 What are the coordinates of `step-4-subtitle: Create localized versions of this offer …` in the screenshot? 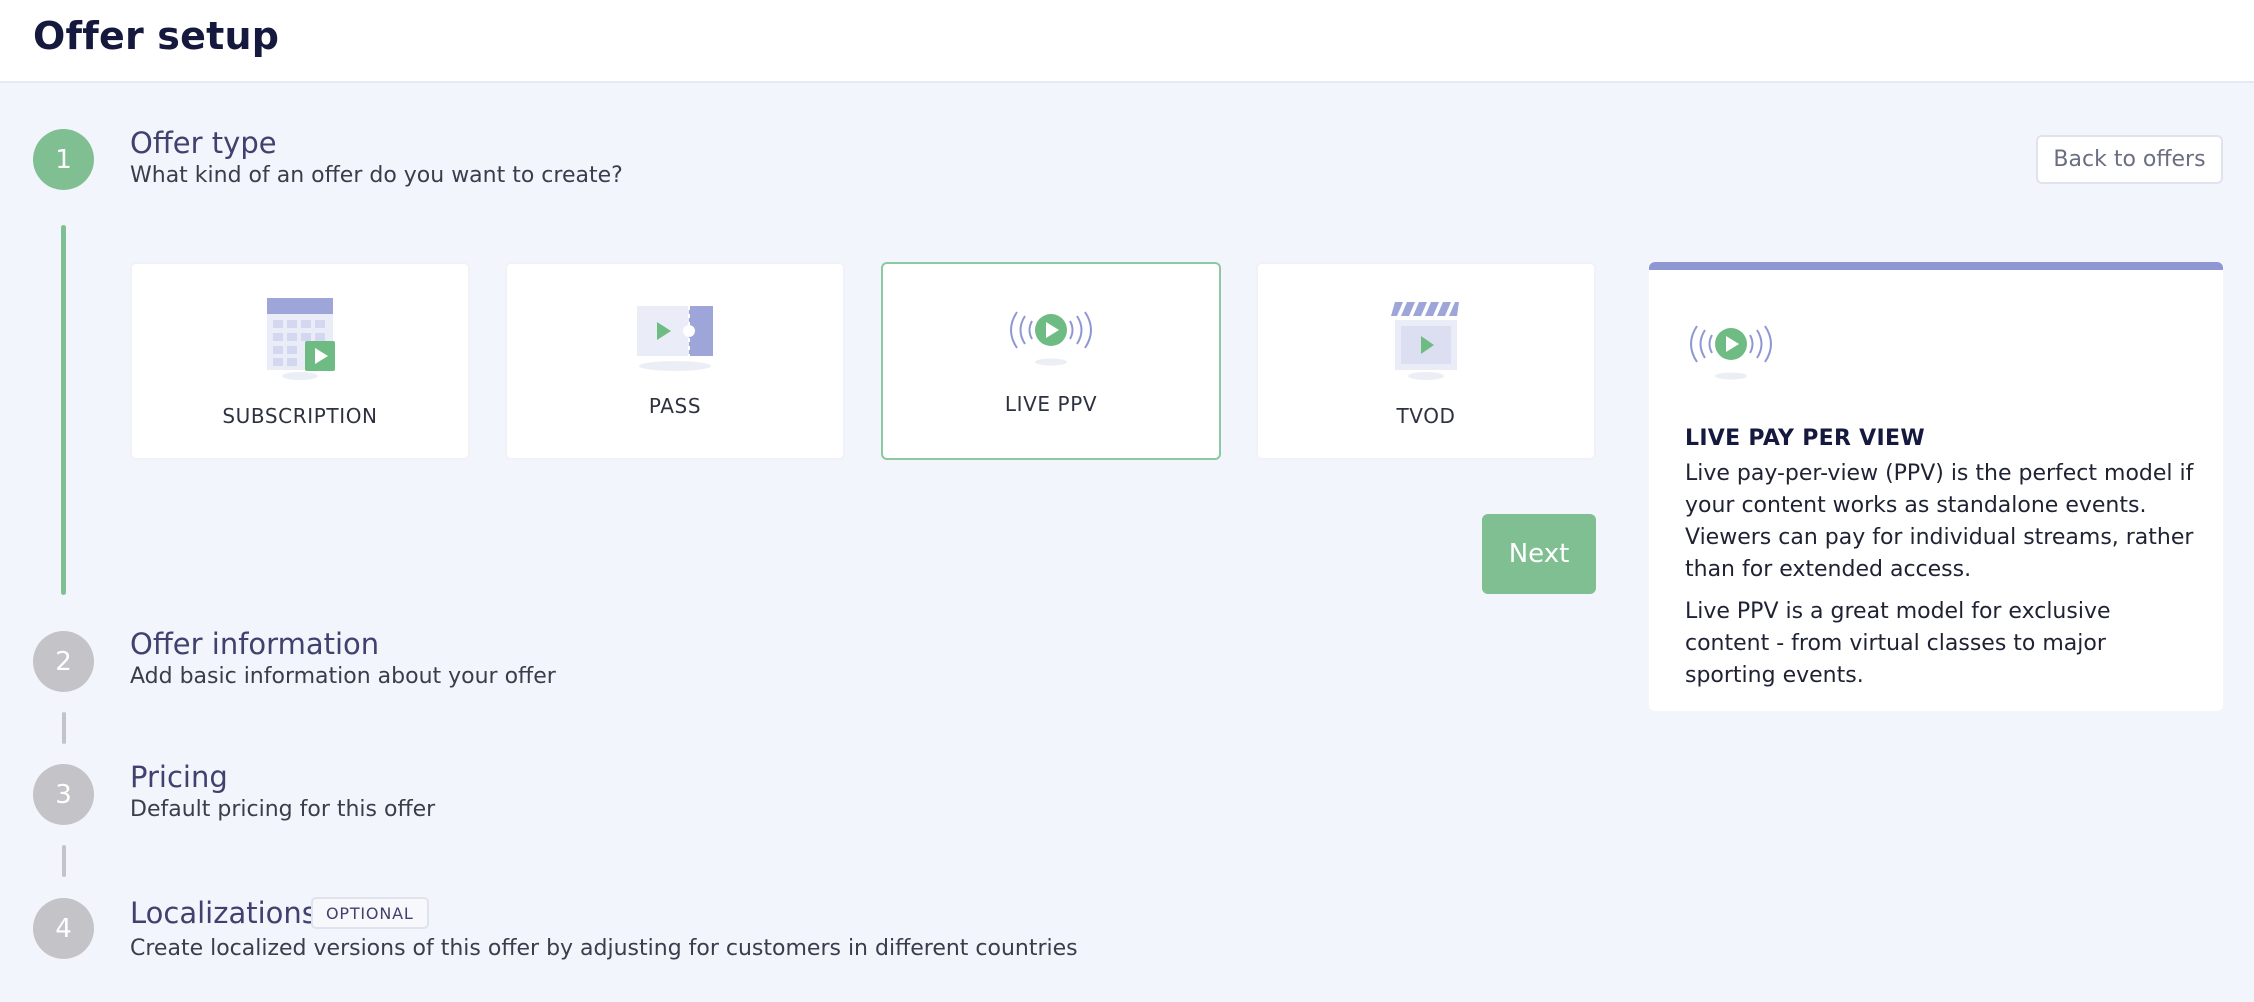 It's located at (604, 948).